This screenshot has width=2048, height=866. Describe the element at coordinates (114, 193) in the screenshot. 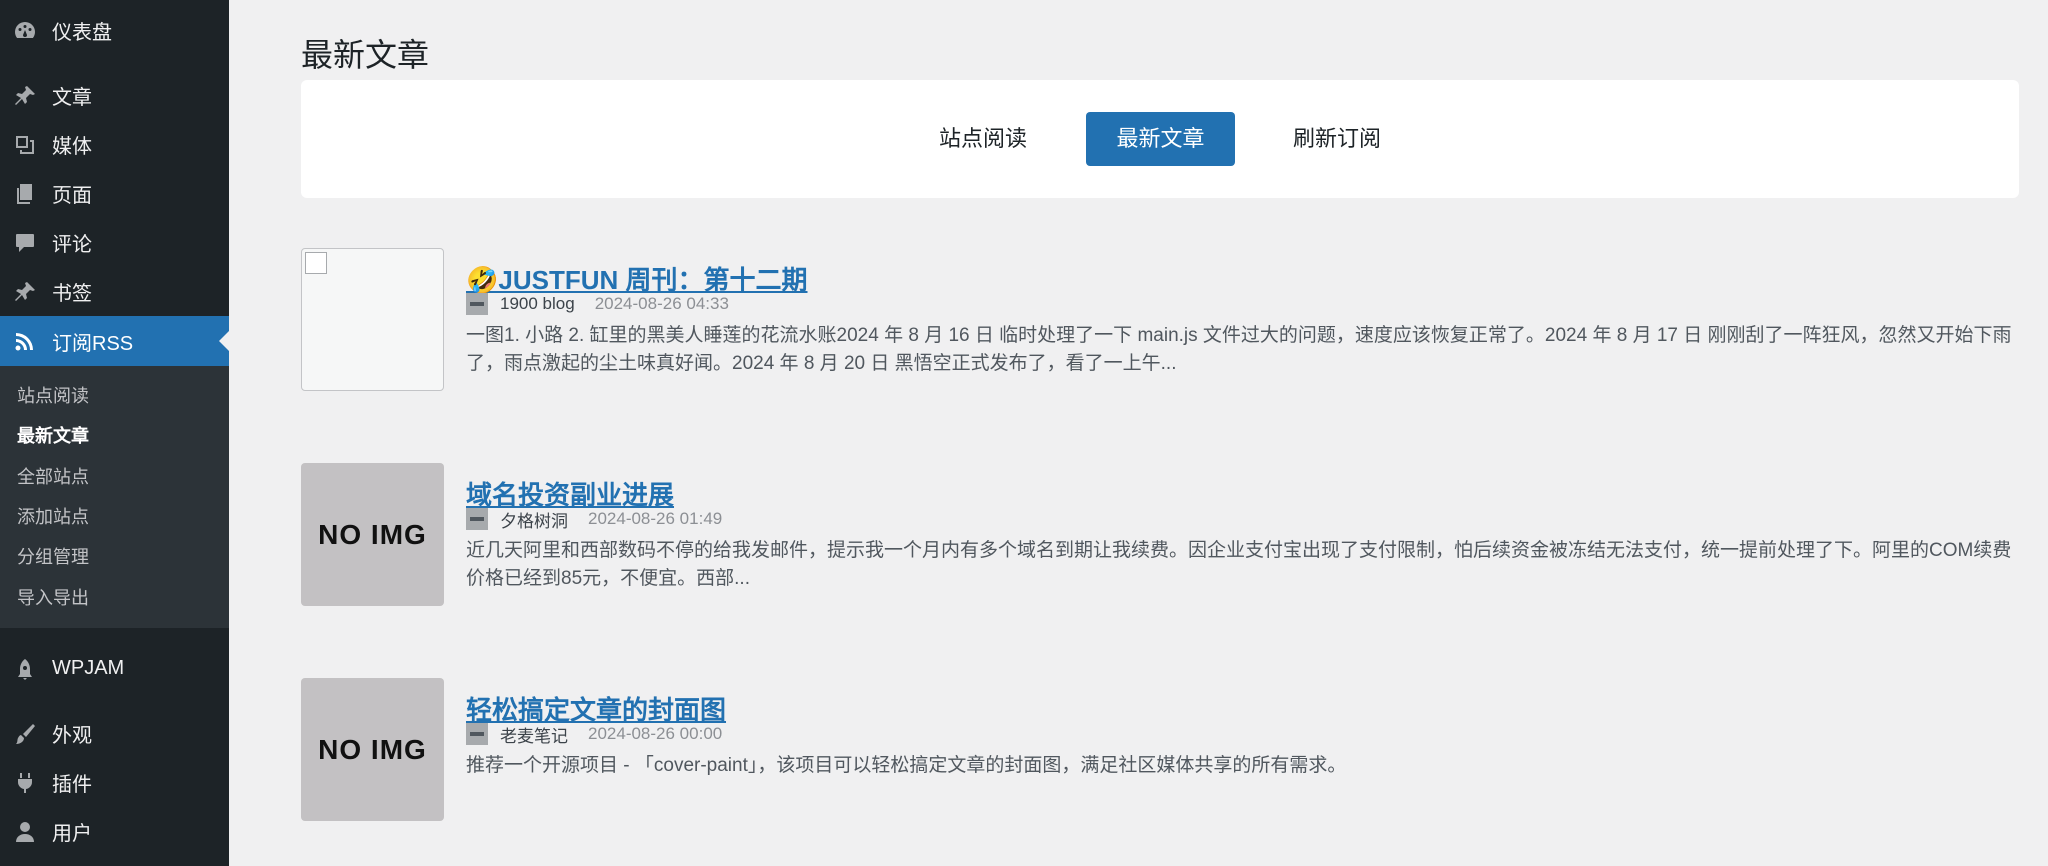

I see `sidebar-item-pages: 页面` at that location.